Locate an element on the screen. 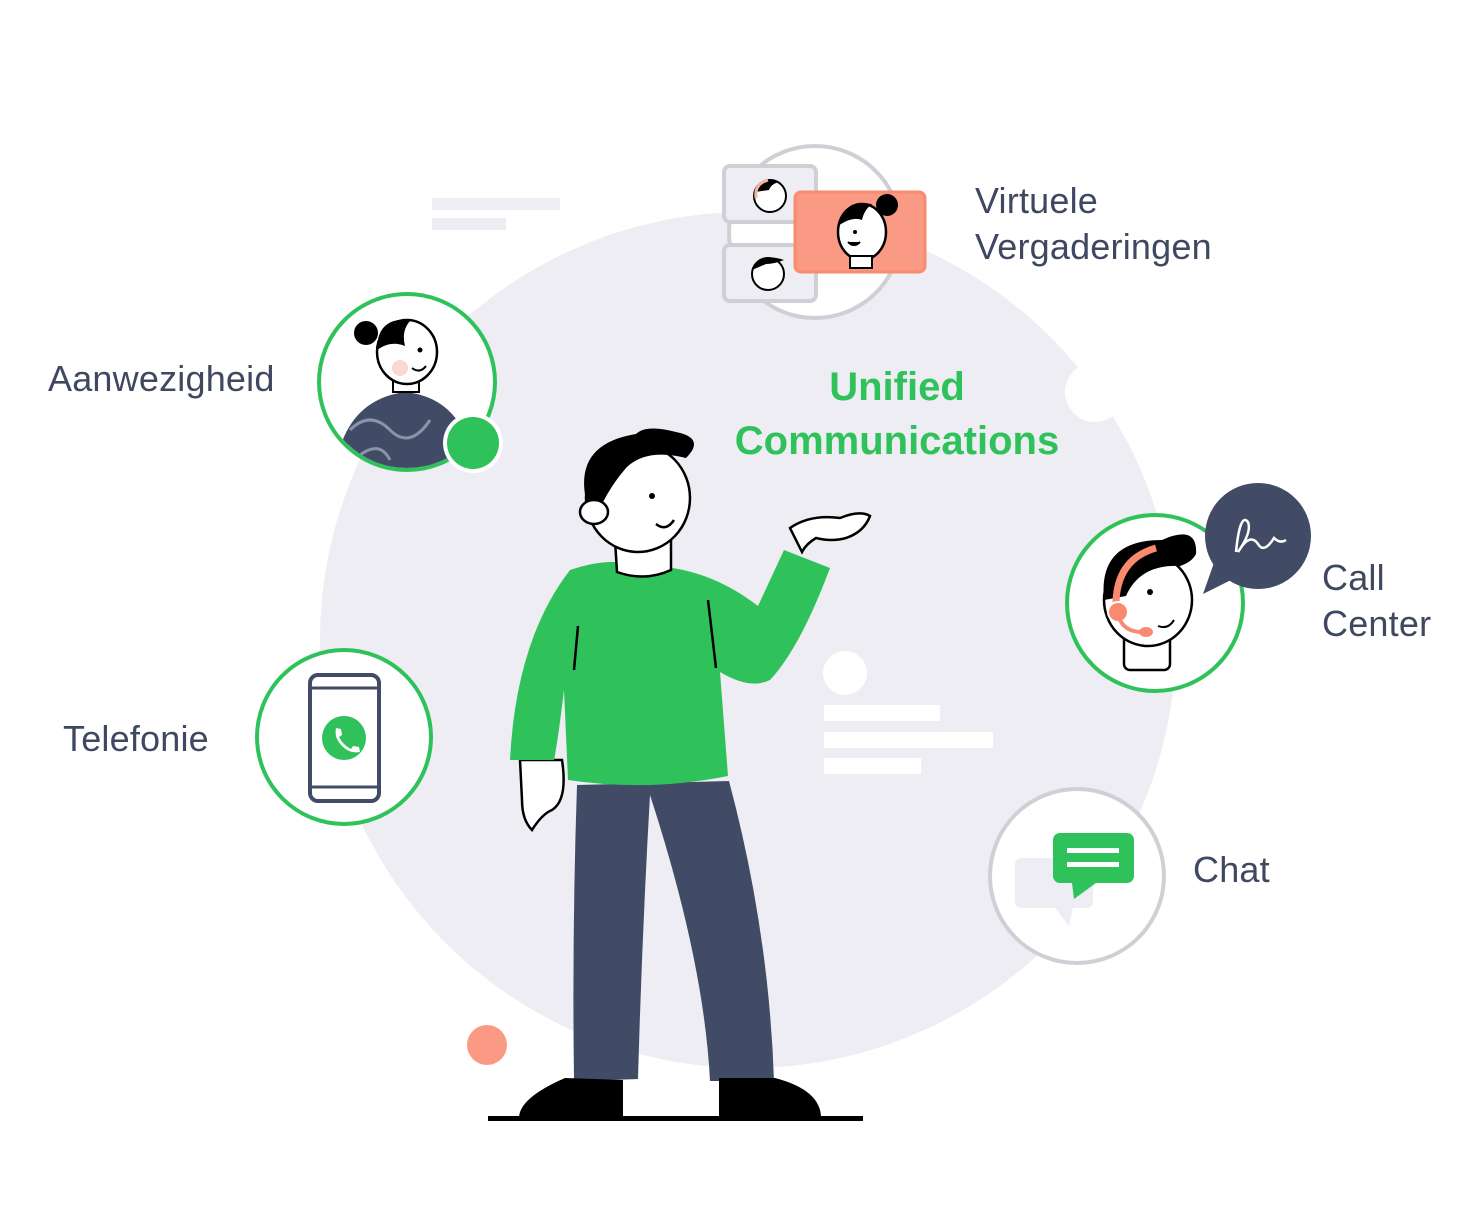  decor-notch is located at coordinates (1095, 392).